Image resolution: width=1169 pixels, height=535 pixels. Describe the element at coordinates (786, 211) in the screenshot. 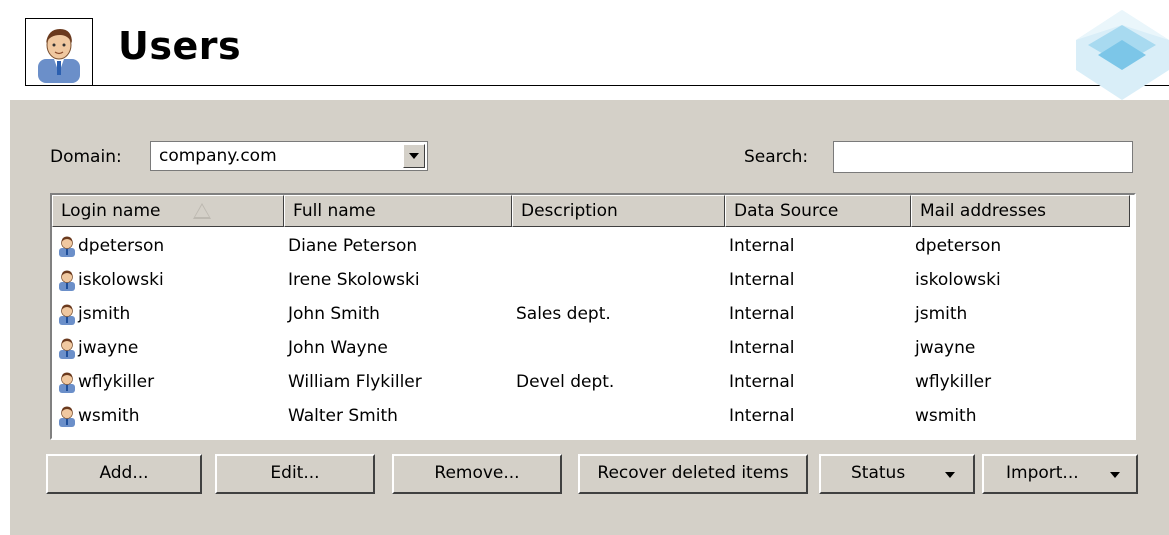

I see `column-header-label: Data Source` at that location.